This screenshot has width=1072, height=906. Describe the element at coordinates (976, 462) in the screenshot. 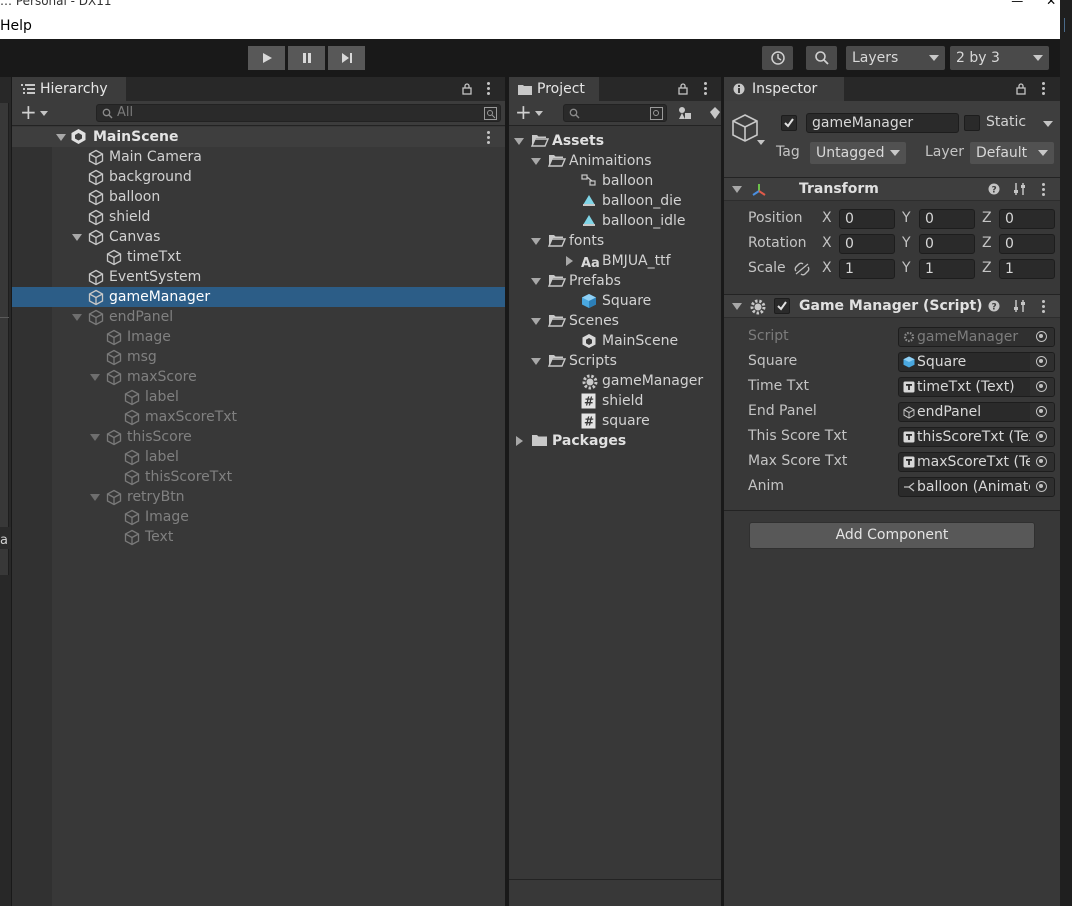

I see `object-reference-field: maxScoreTxt (Text)` at that location.